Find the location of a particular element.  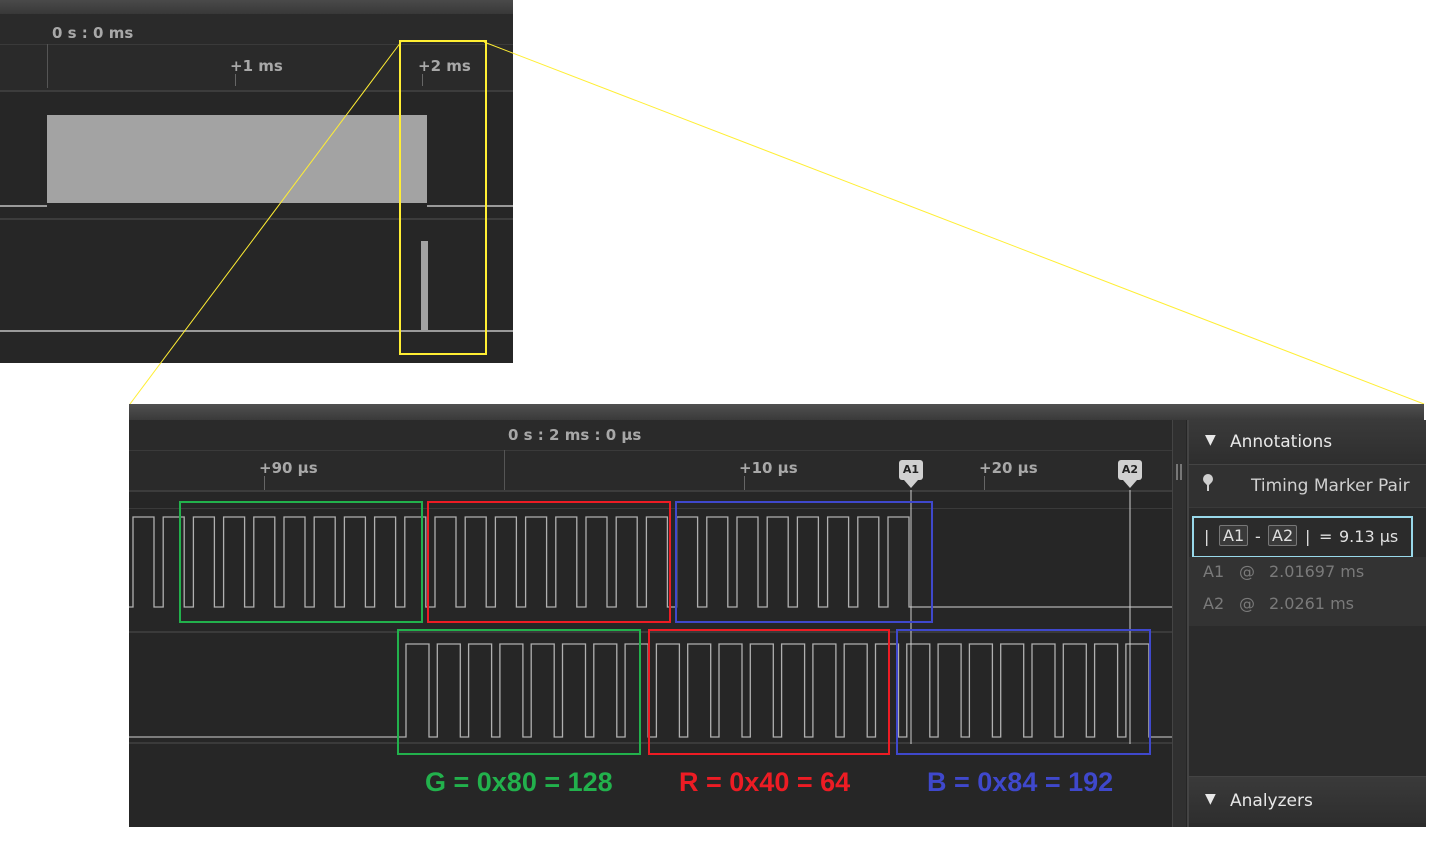

annotations-title: Annotations is located at coordinates (1281, 442).